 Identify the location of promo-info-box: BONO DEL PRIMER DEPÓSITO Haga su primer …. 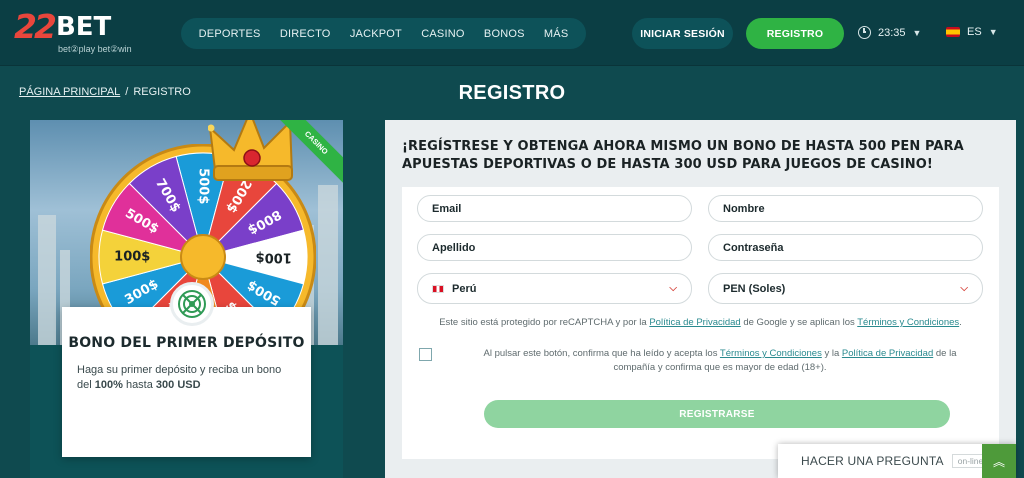
(186, 382).